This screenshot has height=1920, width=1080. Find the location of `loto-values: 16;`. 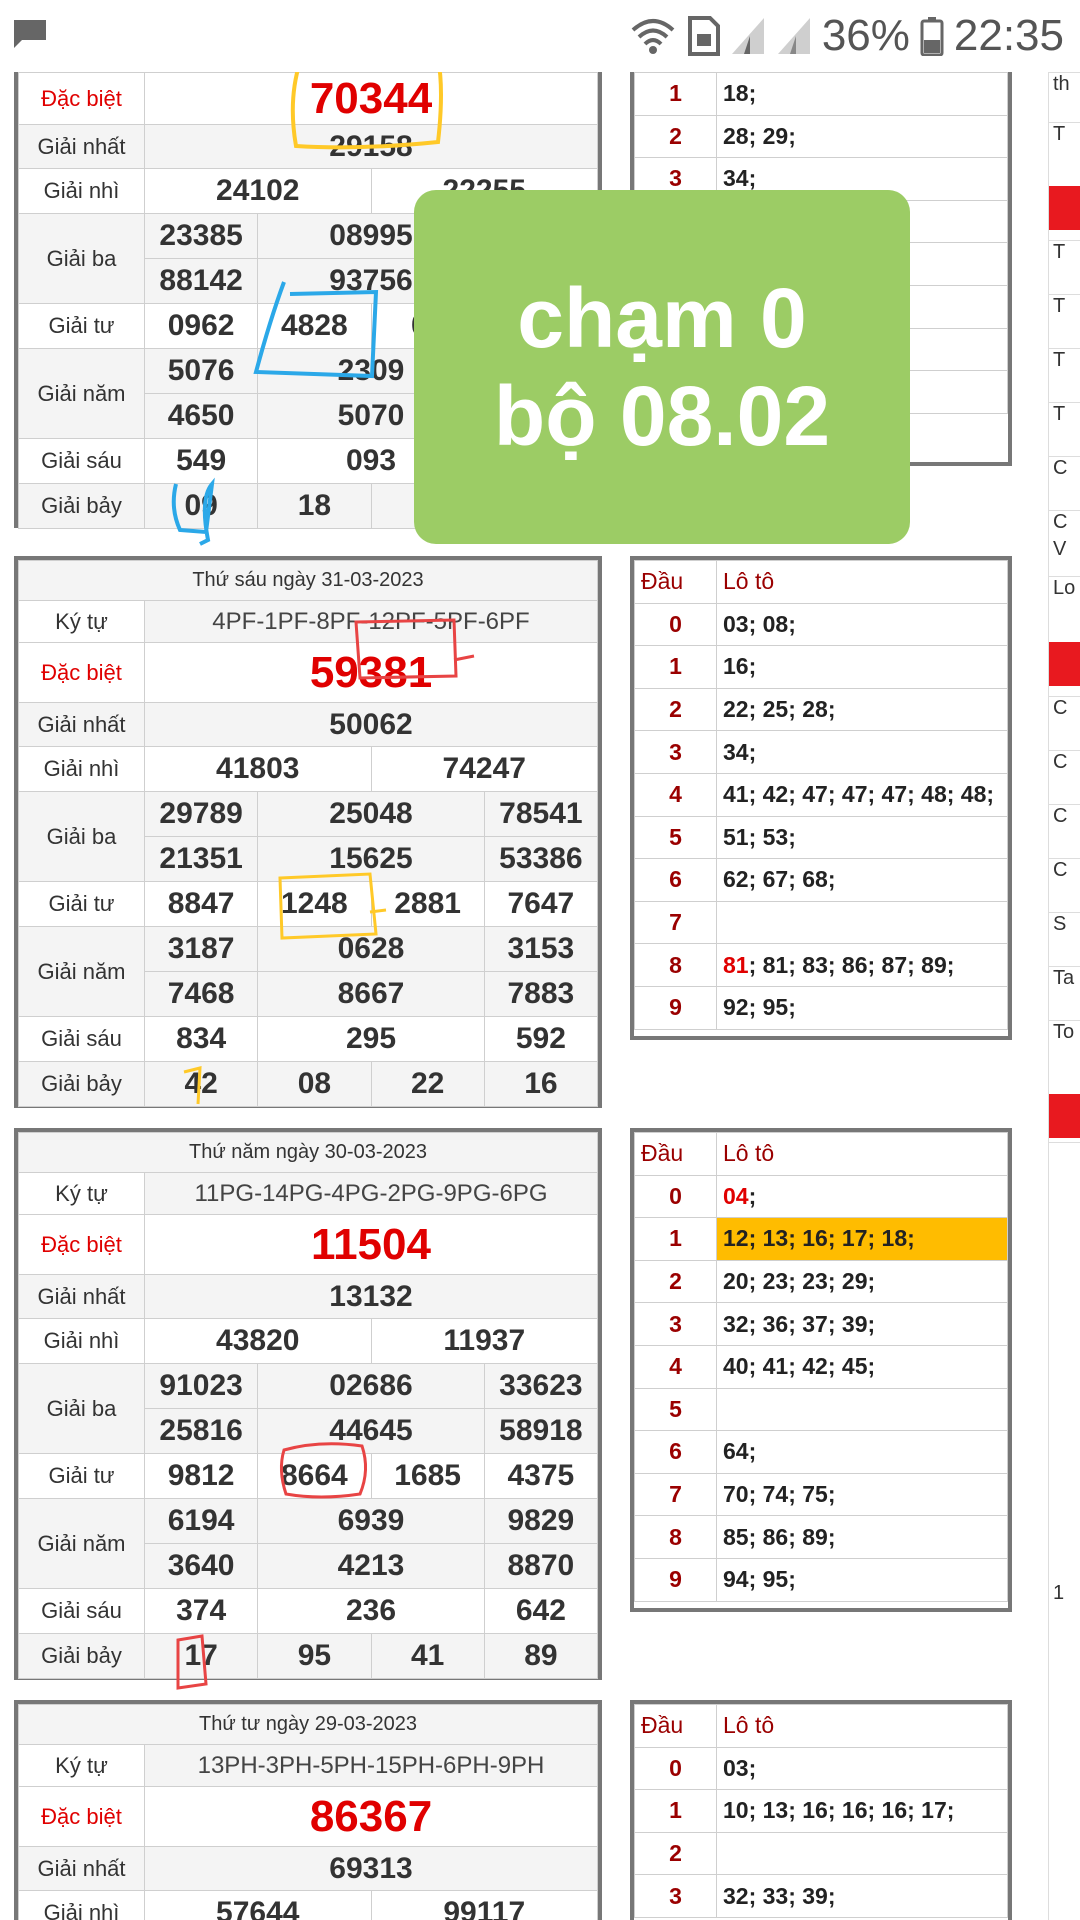

loto-values: 16; is located at coordinates (862, 667).